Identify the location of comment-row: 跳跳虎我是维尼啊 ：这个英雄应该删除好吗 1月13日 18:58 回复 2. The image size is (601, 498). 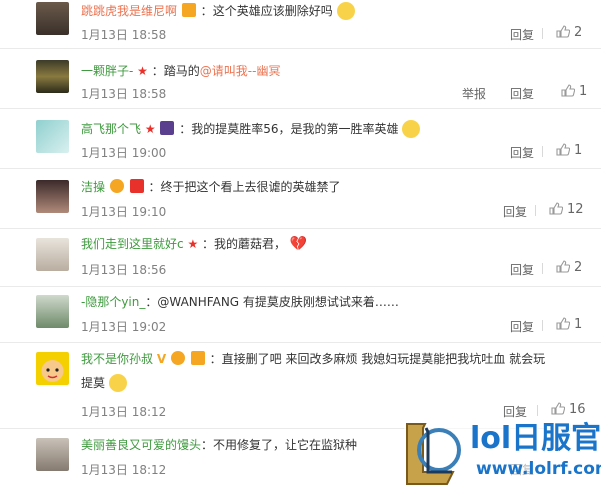
(300, 24).